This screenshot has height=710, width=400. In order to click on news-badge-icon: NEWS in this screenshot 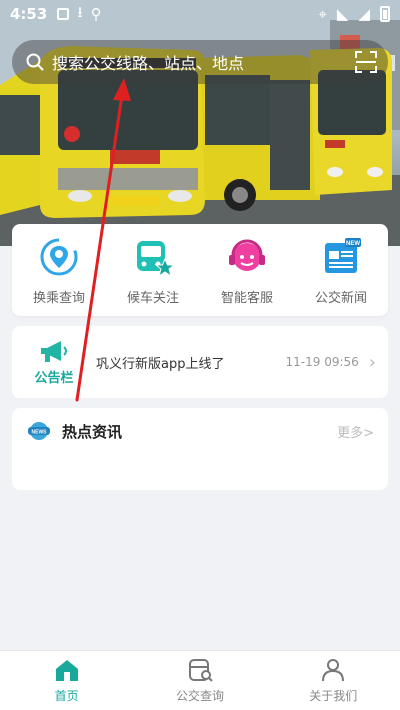, I will do `click(39, 431)`.